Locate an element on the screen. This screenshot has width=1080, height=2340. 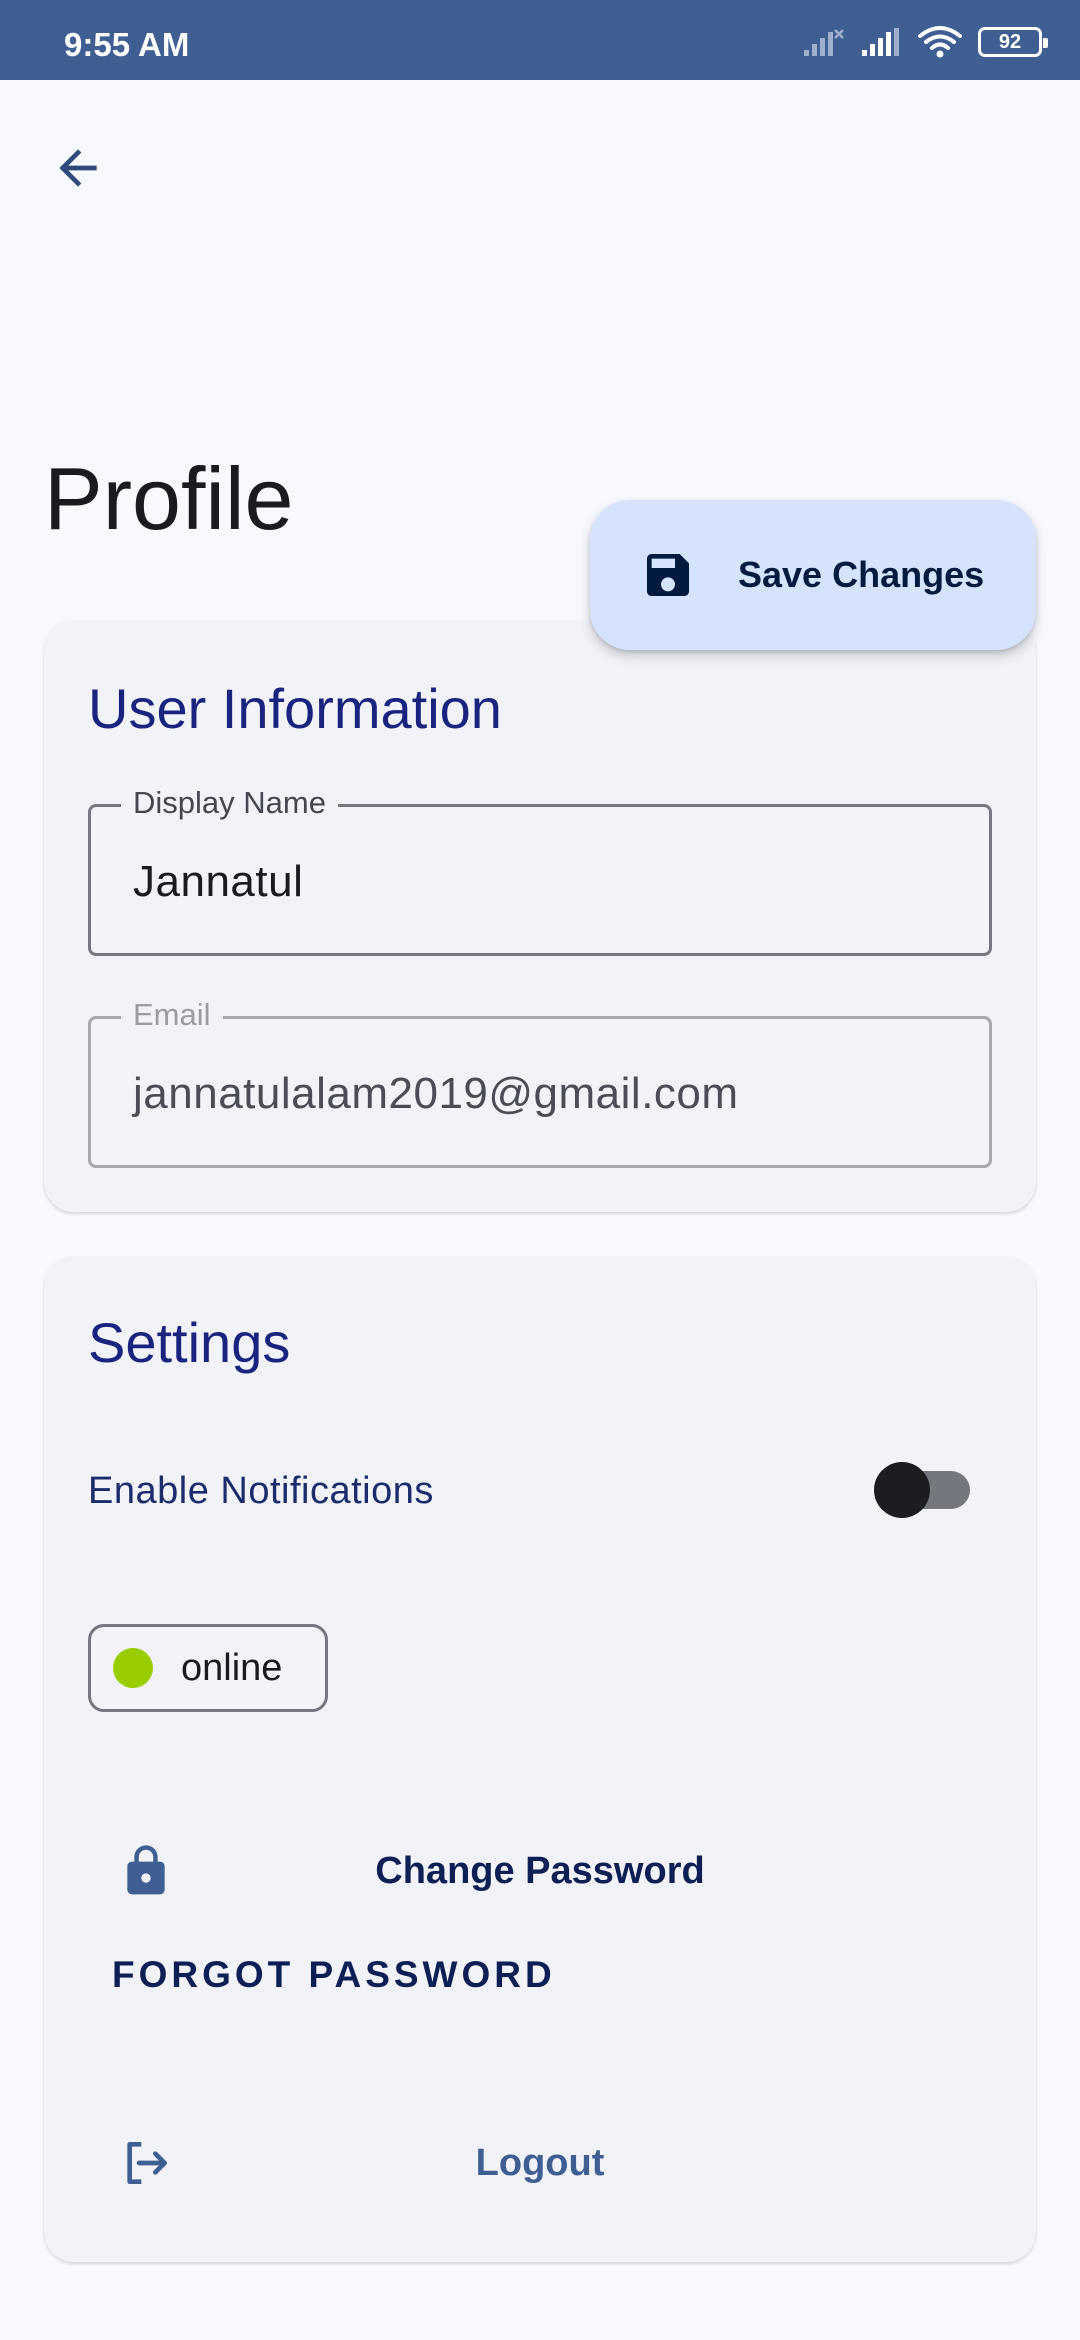
display-name-field: Display Name Jannatul is located at coordinates (540, 870).